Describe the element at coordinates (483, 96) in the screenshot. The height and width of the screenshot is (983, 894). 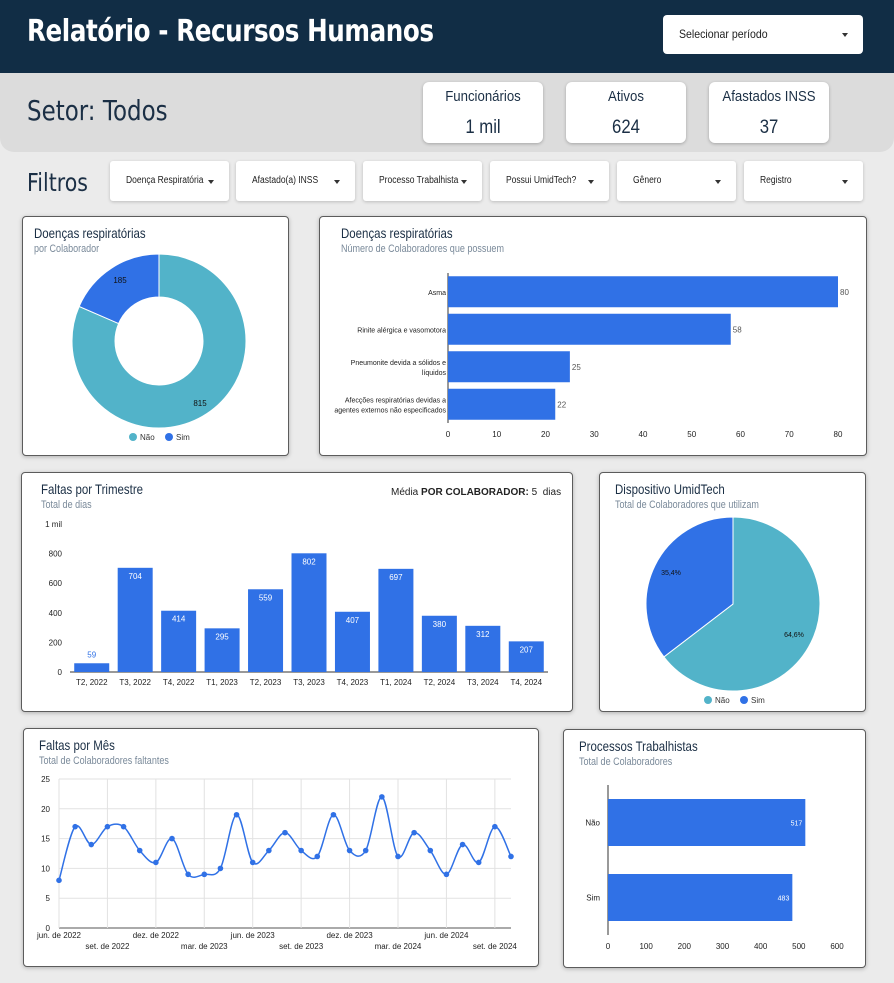
I see `kpi-label: Funcionários` at that location.